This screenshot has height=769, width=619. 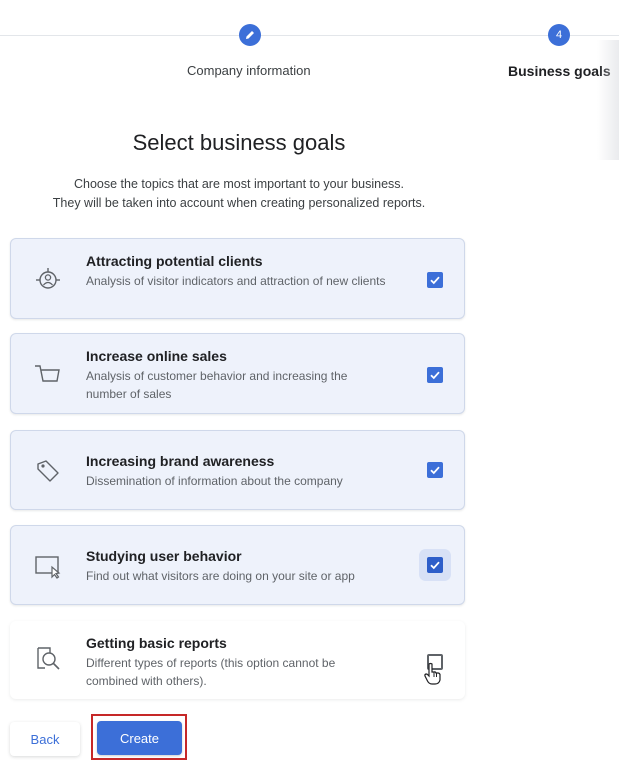 I want to click on scroll-edge-shadow, so click(x=608, y=100).